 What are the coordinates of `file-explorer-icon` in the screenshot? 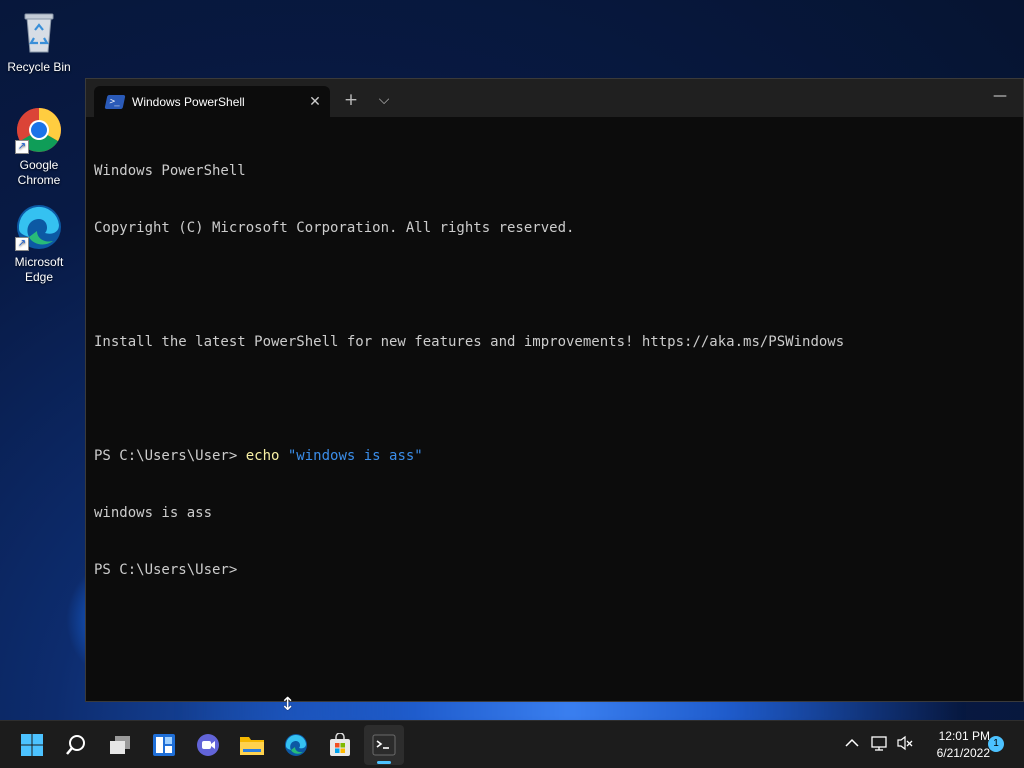 It's located at (252, 746).